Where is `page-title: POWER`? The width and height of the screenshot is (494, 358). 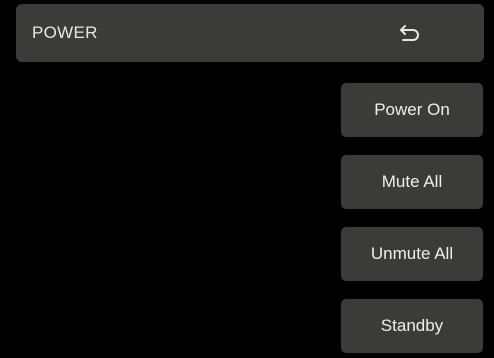 page-title: POWER is located at coordinates (65, 32).